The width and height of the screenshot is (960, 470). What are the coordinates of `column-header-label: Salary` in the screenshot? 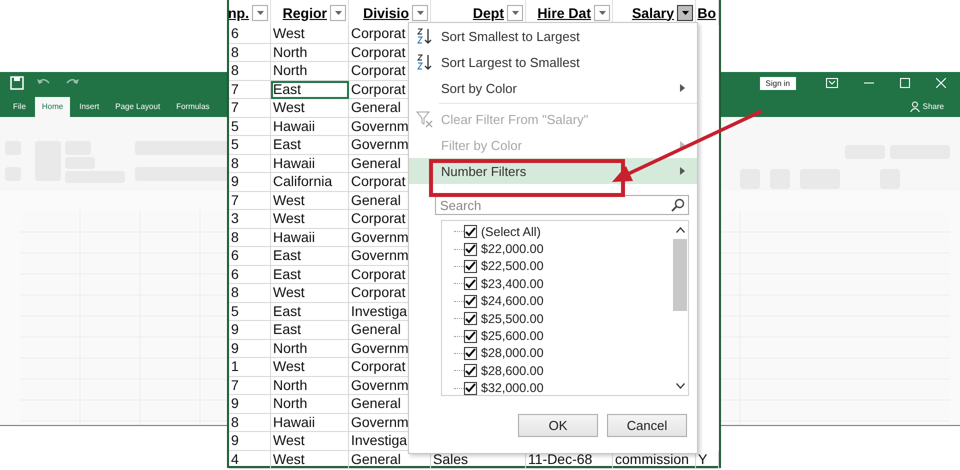 It's located at (653, 12).